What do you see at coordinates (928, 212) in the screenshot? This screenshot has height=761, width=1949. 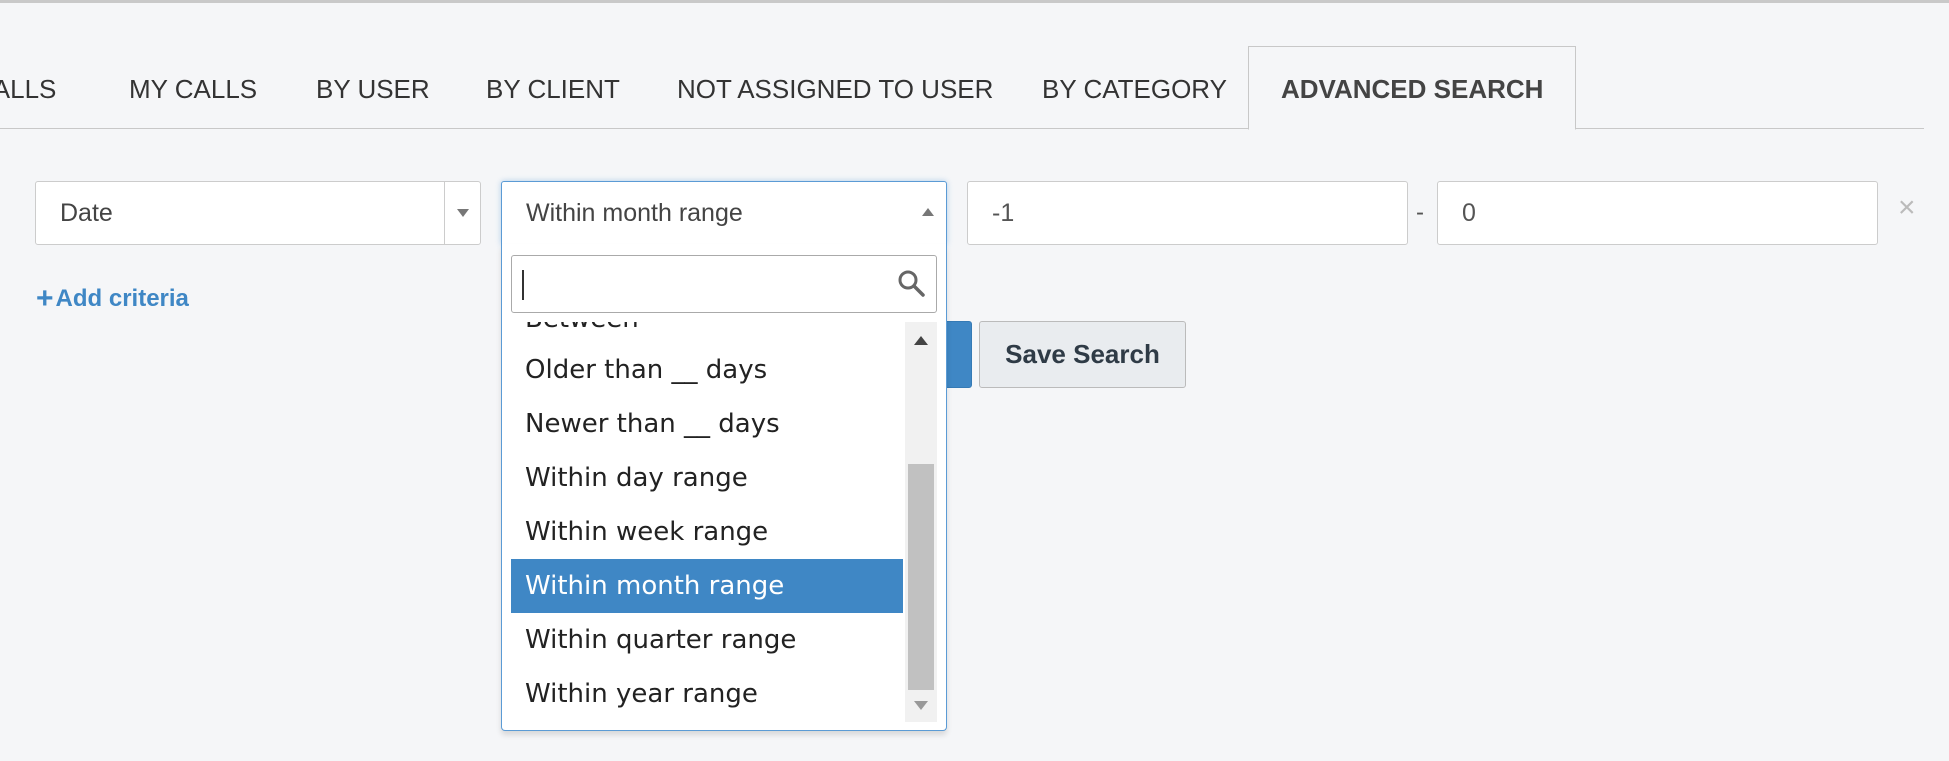 I see `chevron-up-icon` at bounding box center [928, 212].